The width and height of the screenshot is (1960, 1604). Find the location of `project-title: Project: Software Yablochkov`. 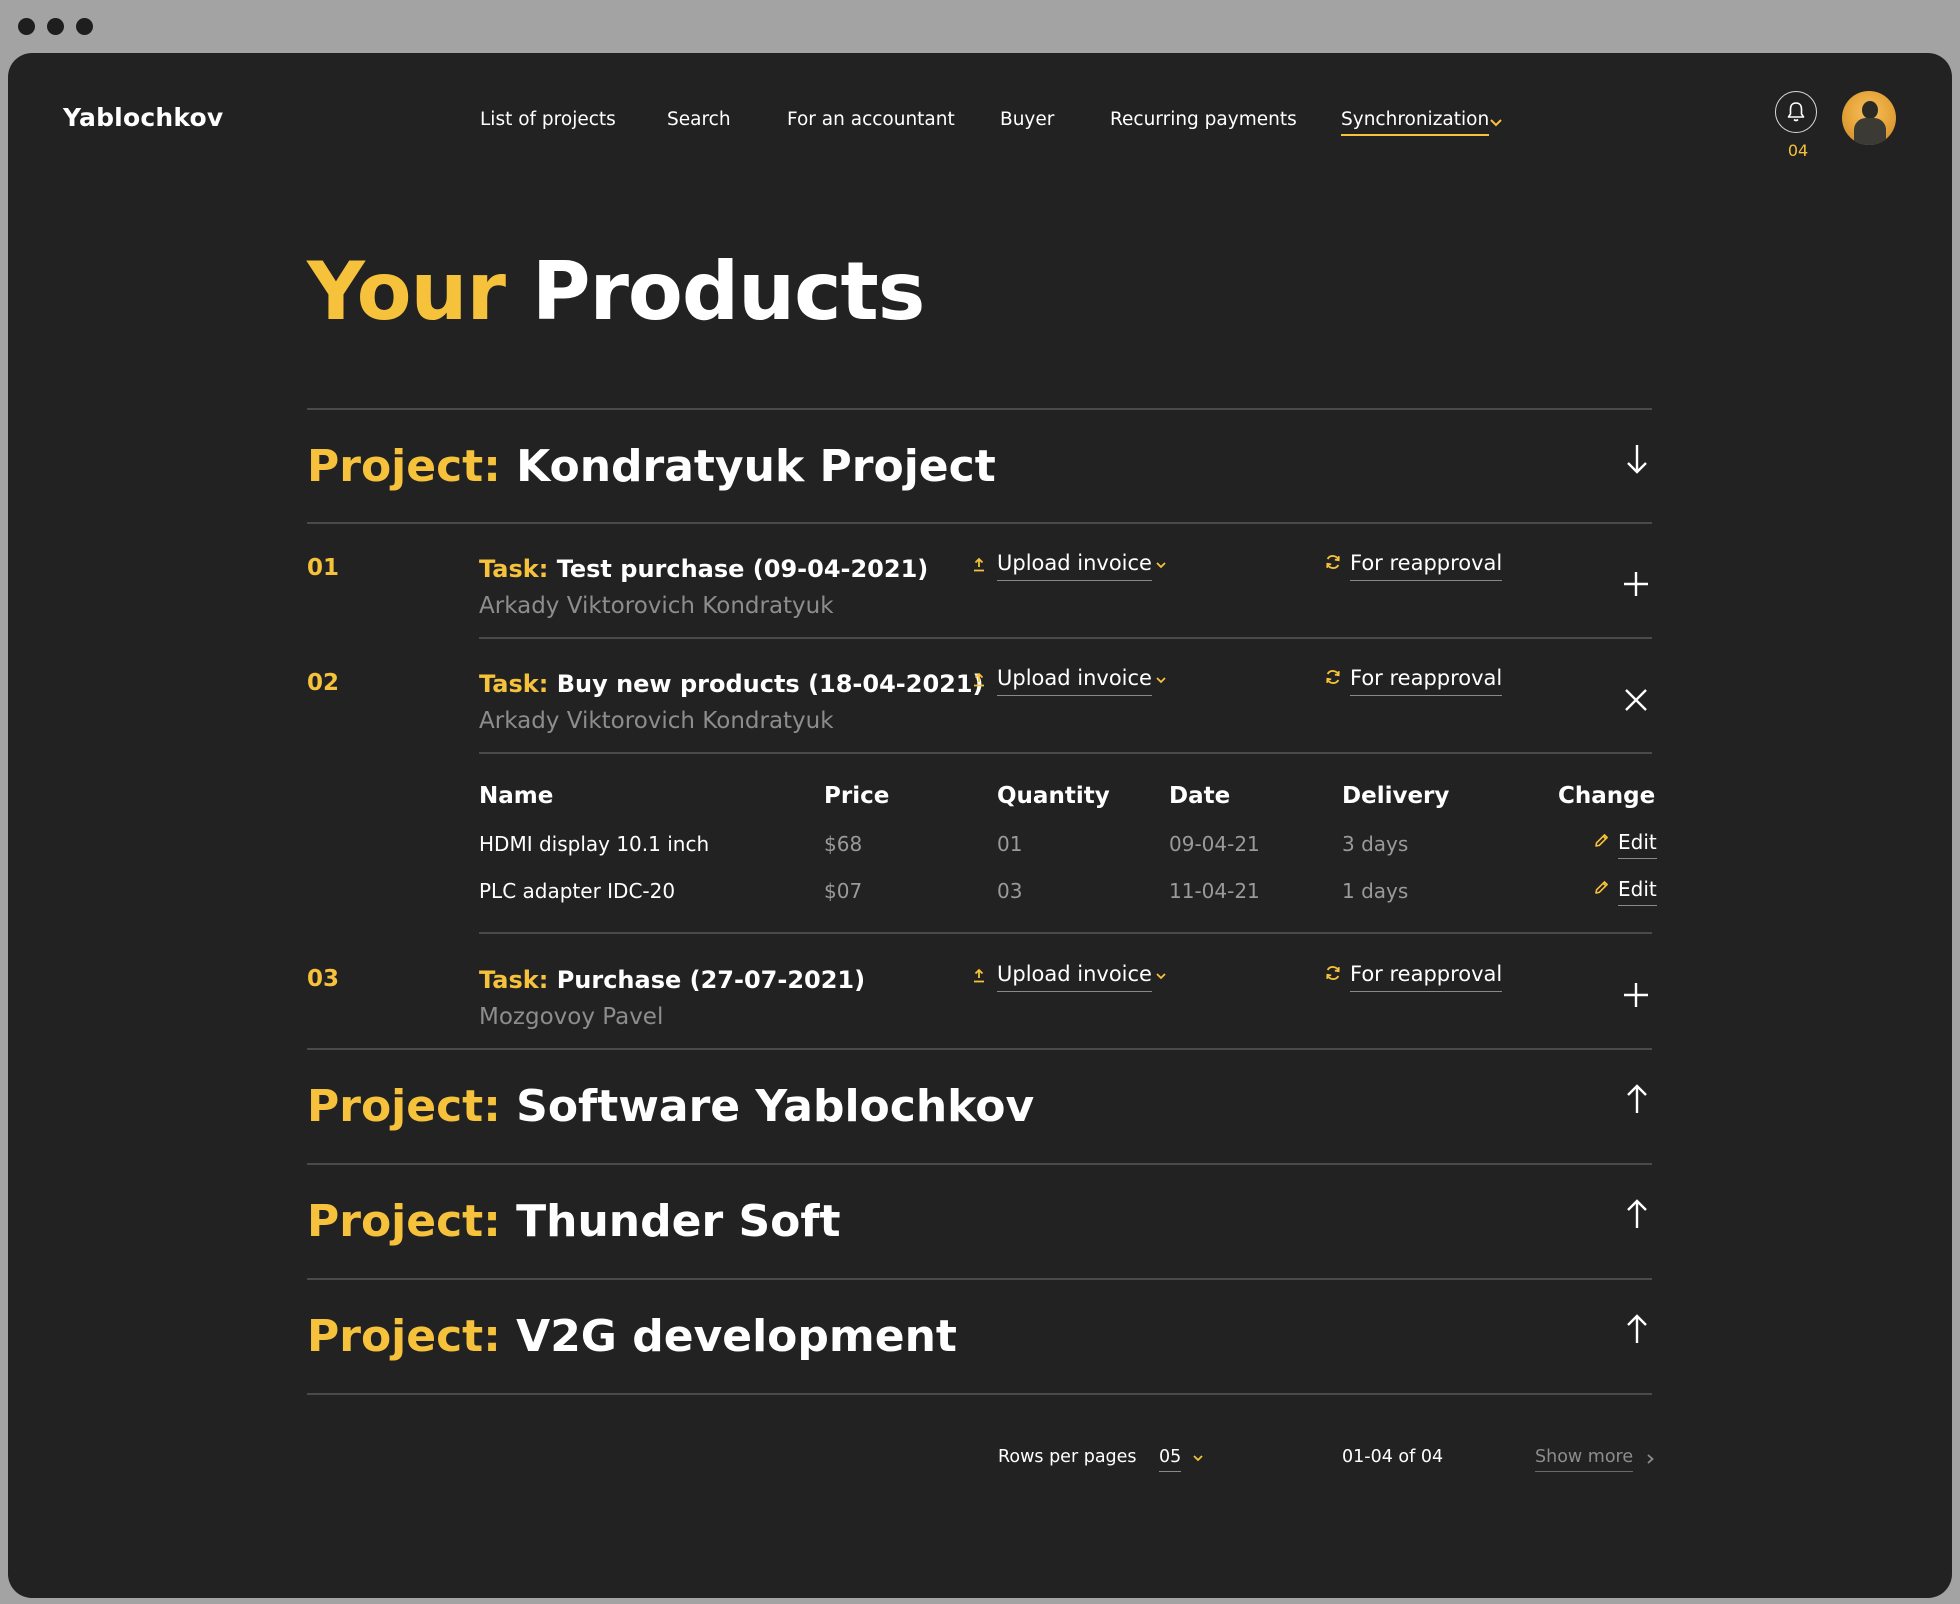

project-title: Project: Software Yablochkov is located at coordinates (670, 1106).